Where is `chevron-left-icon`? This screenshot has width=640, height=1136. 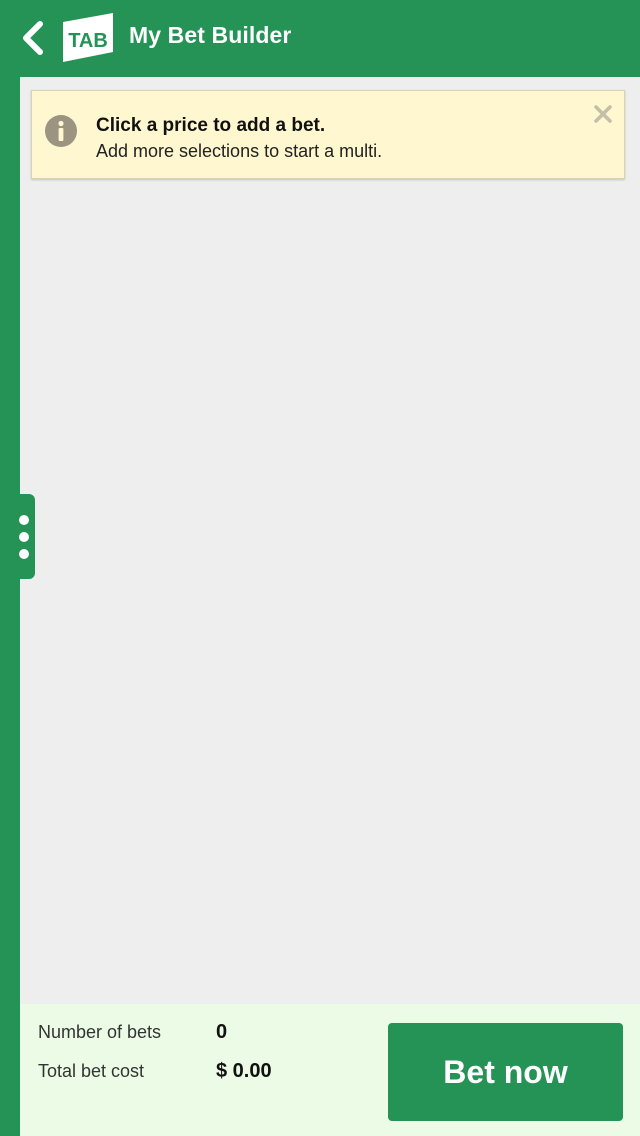 chevron-left-icon is located at coordinates (33, 38).